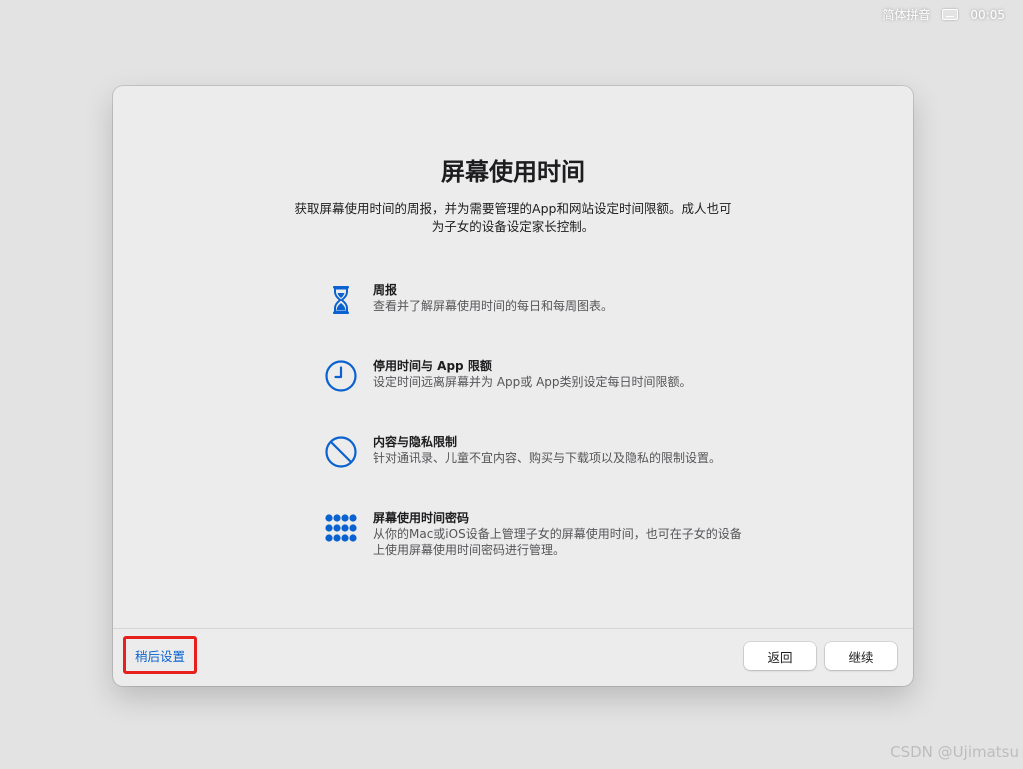 This screenshot has width=1023, height=769. I want to click on menu-bar-status: 简体拼音 00:05, so click(943, 14).